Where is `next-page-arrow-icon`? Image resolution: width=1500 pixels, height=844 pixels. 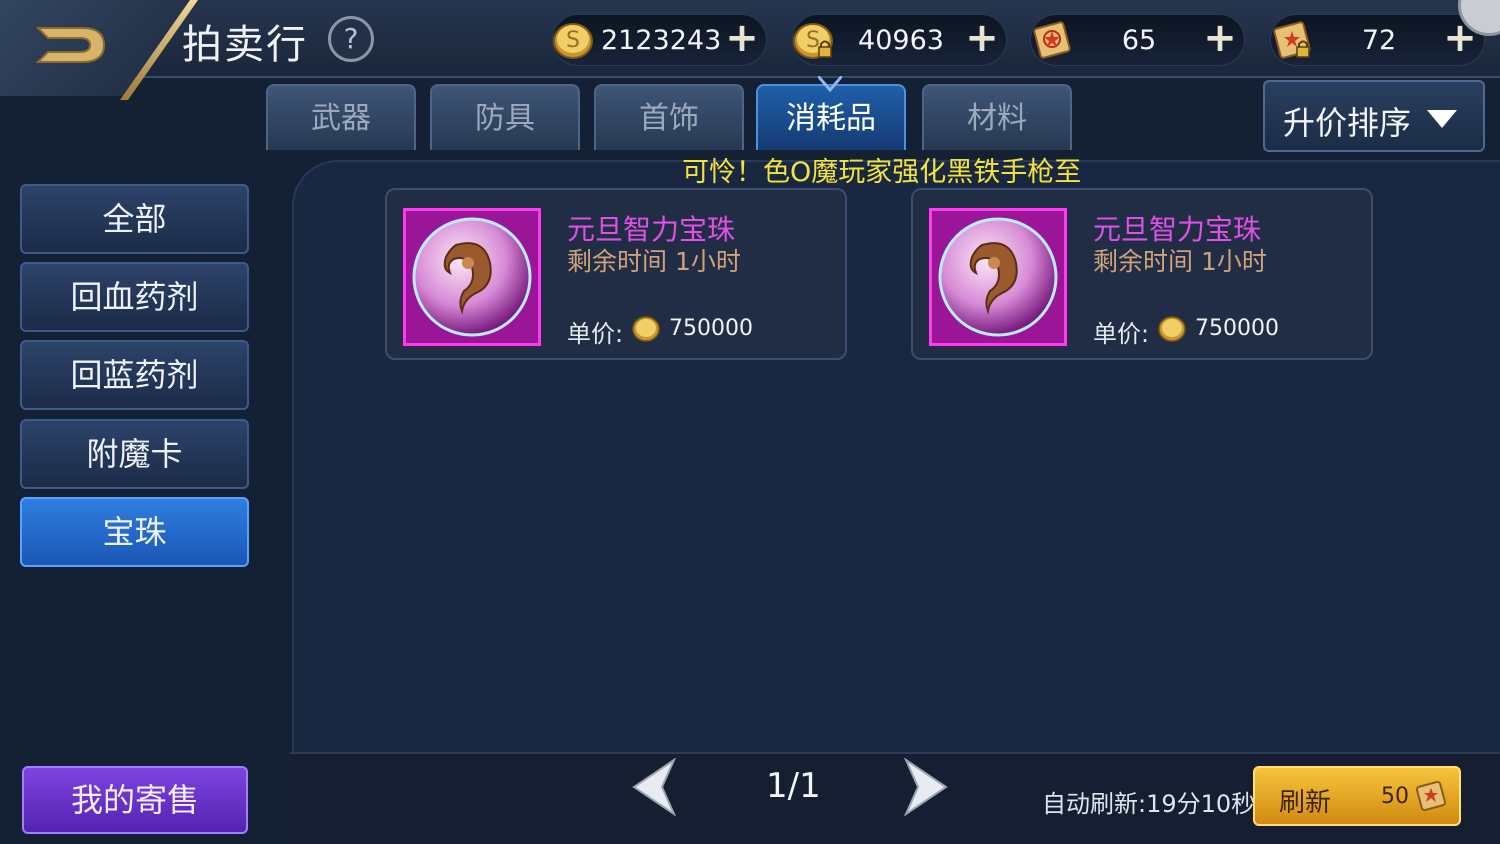 next-page-arrow-icon is located at coordinates (928, 787).